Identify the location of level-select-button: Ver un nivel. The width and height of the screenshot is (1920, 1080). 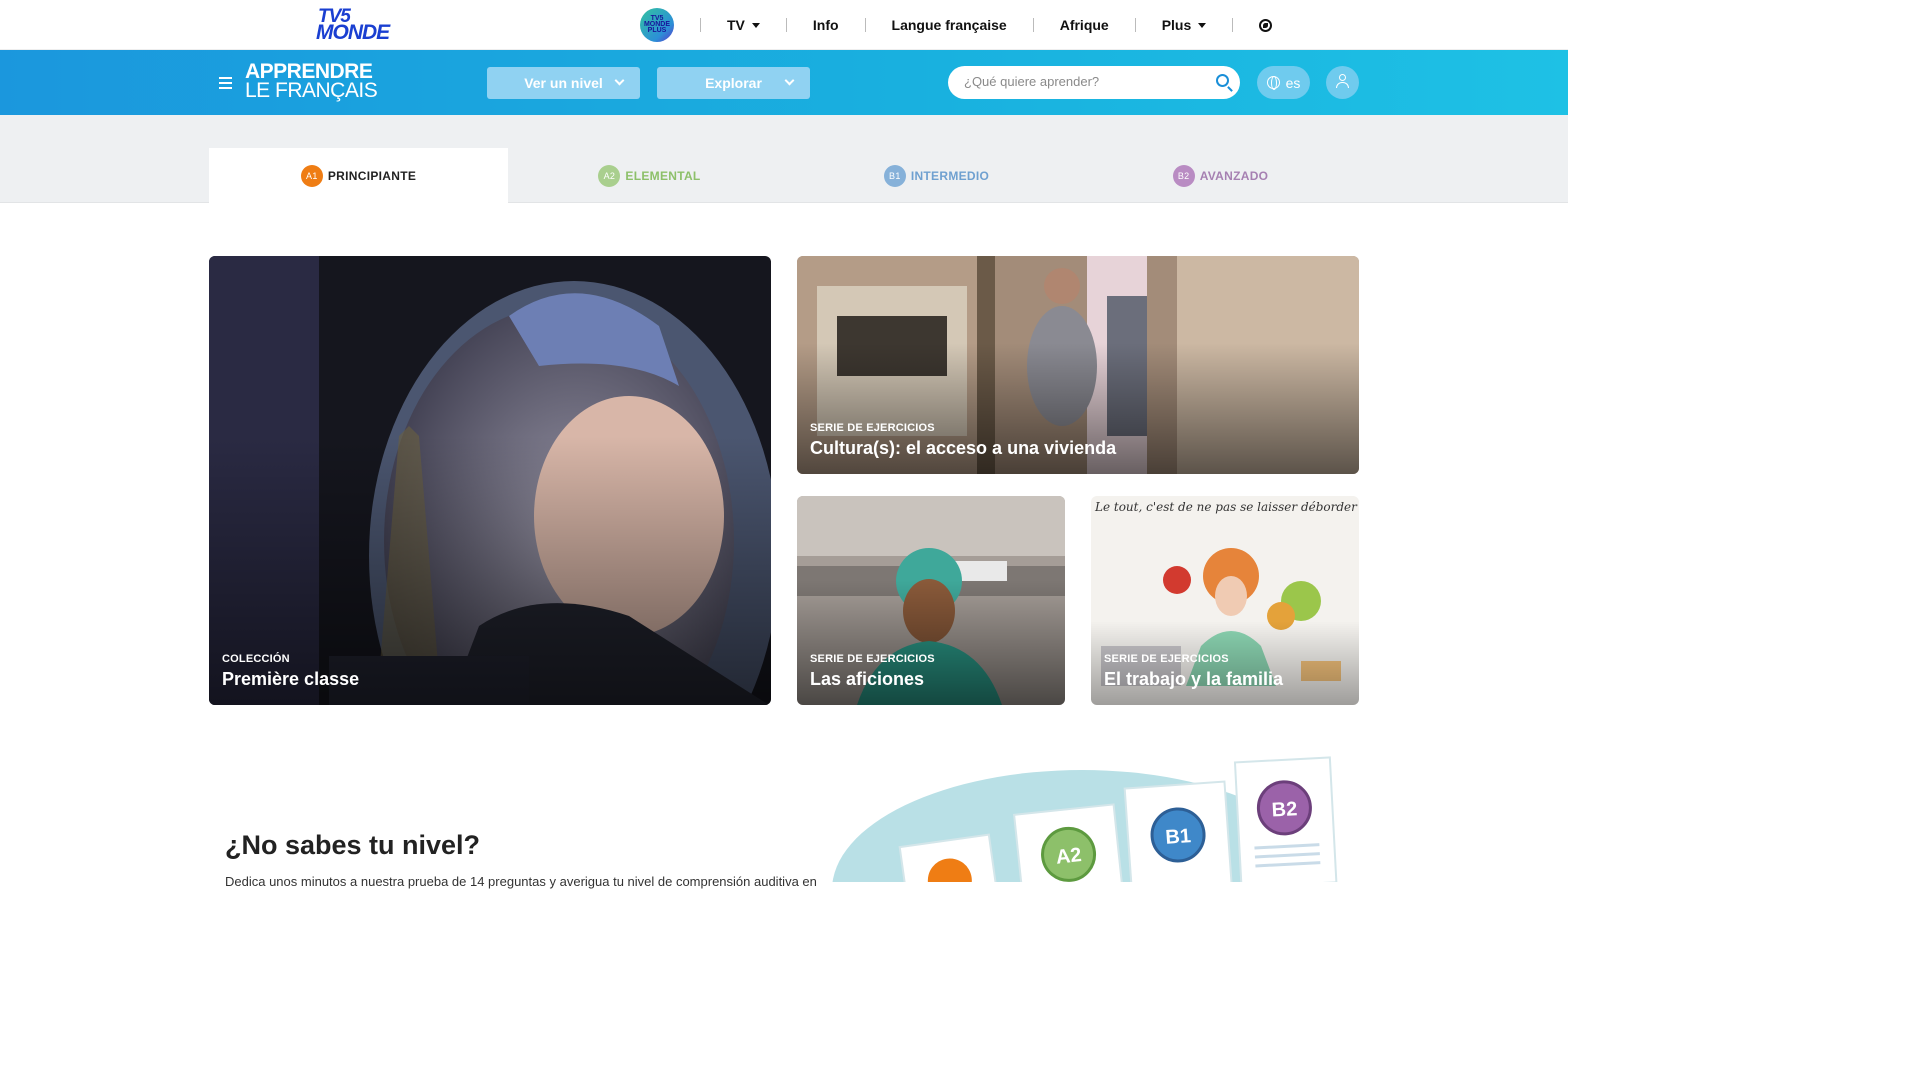
(563, 83).